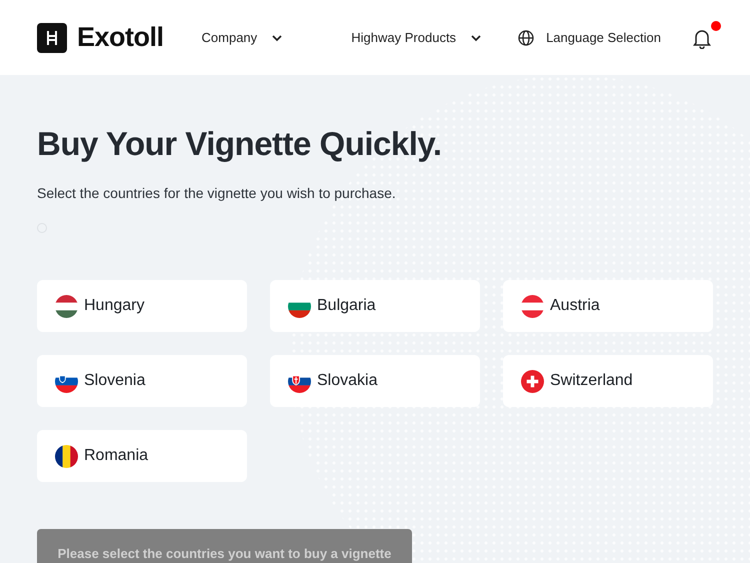 This screenshot has height=563, width=750. I want to click on page-subtitle: Select the countries for the vignette you wish to purchase., so click(217, 193).